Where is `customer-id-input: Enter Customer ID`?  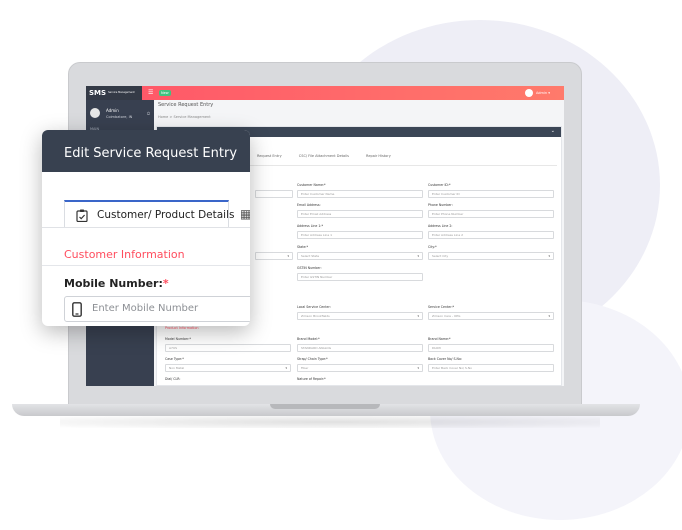
customer-id-input: Enter Customer ID is located at coordinates (491, 194).